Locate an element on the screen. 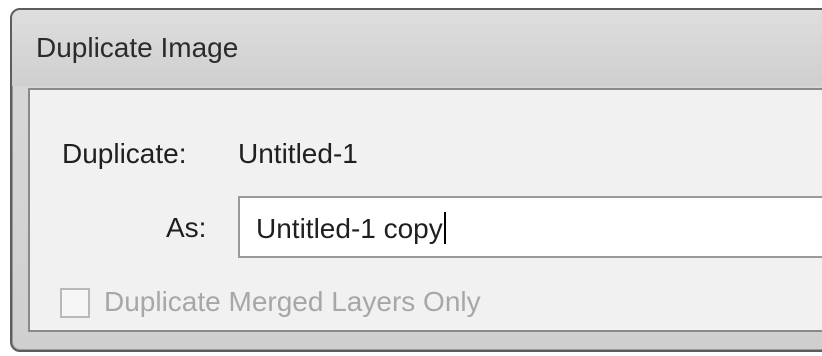 This screenshot has height=356, width=822. text-caret is located at coordinates (444, 228).